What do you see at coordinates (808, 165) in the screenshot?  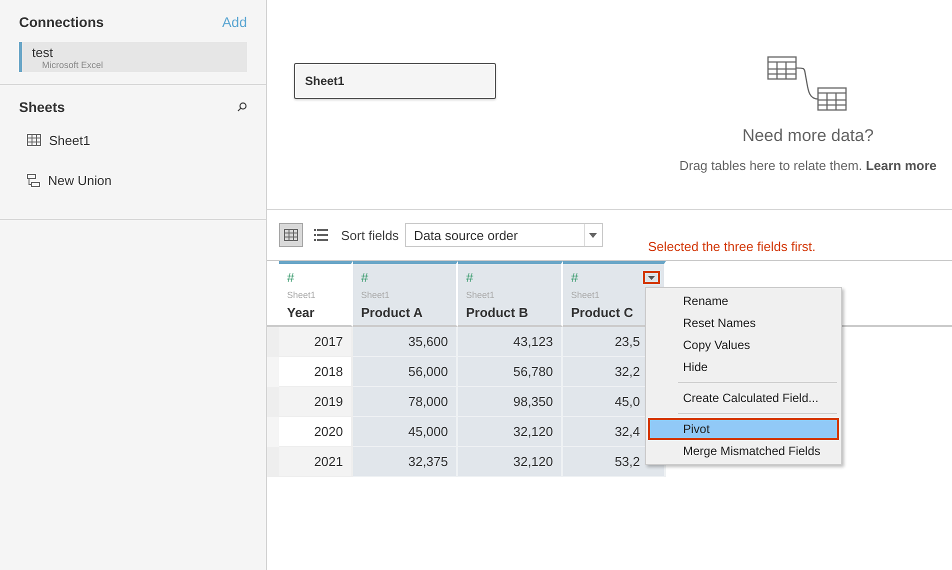 I see `hint-text: Drag tables here to relate them. Learn more` at bounding box center [808, 165].